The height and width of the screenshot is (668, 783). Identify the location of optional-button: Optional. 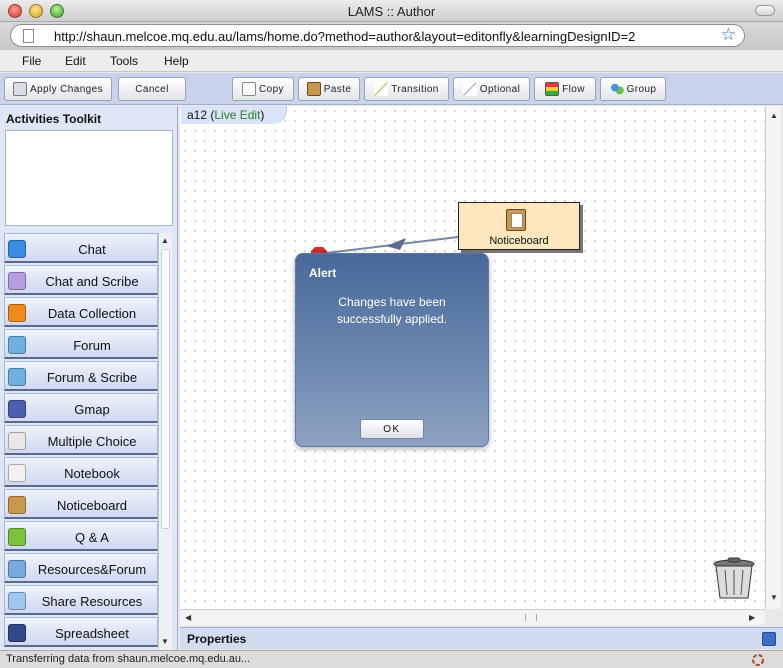
(491, 89).